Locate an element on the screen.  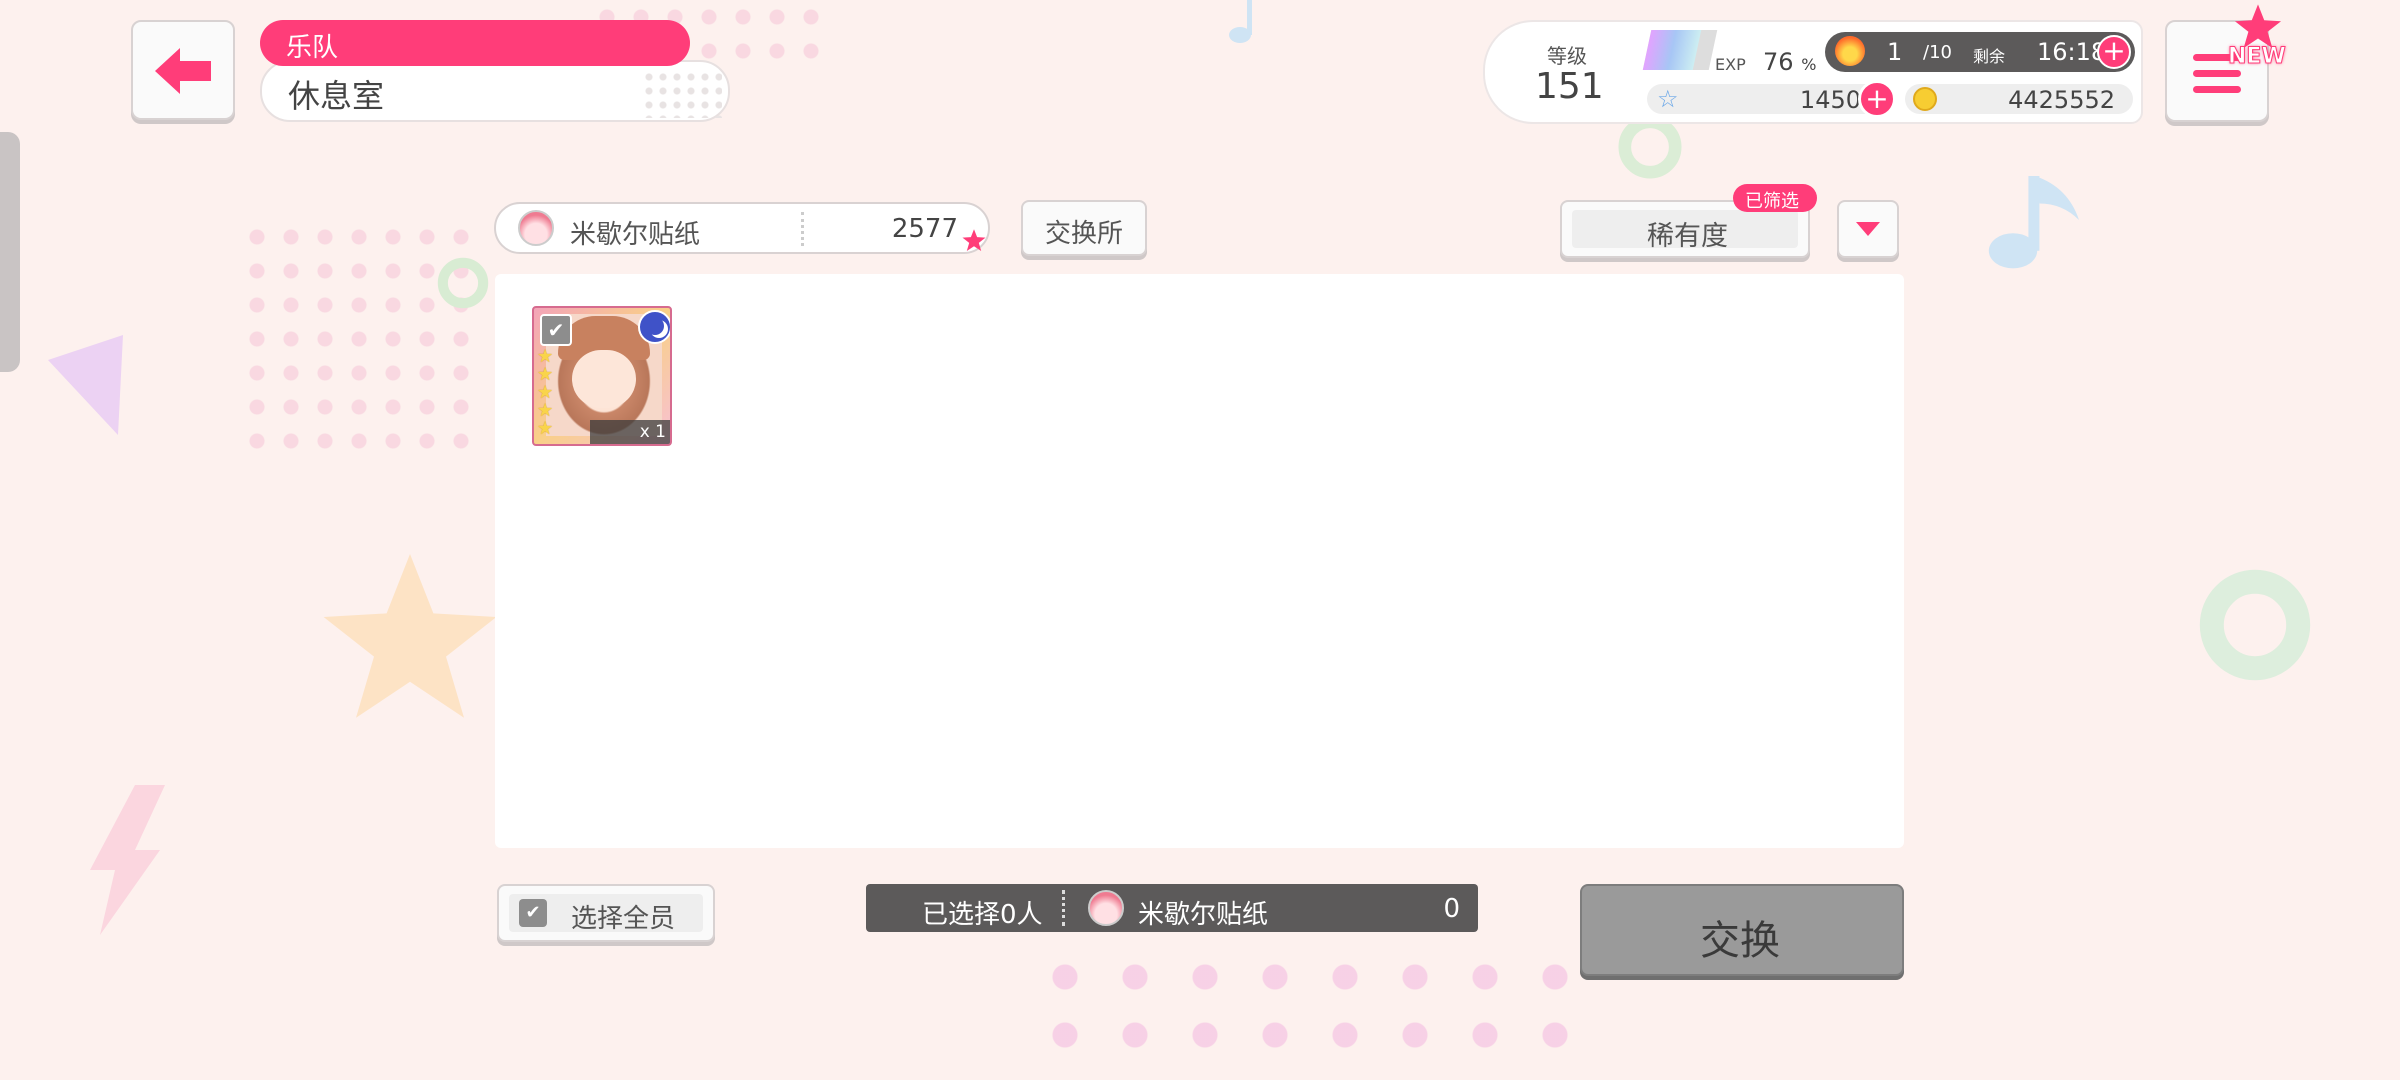
sort-rarity-label: 稀有度 is located at coordinates (1687, 236).